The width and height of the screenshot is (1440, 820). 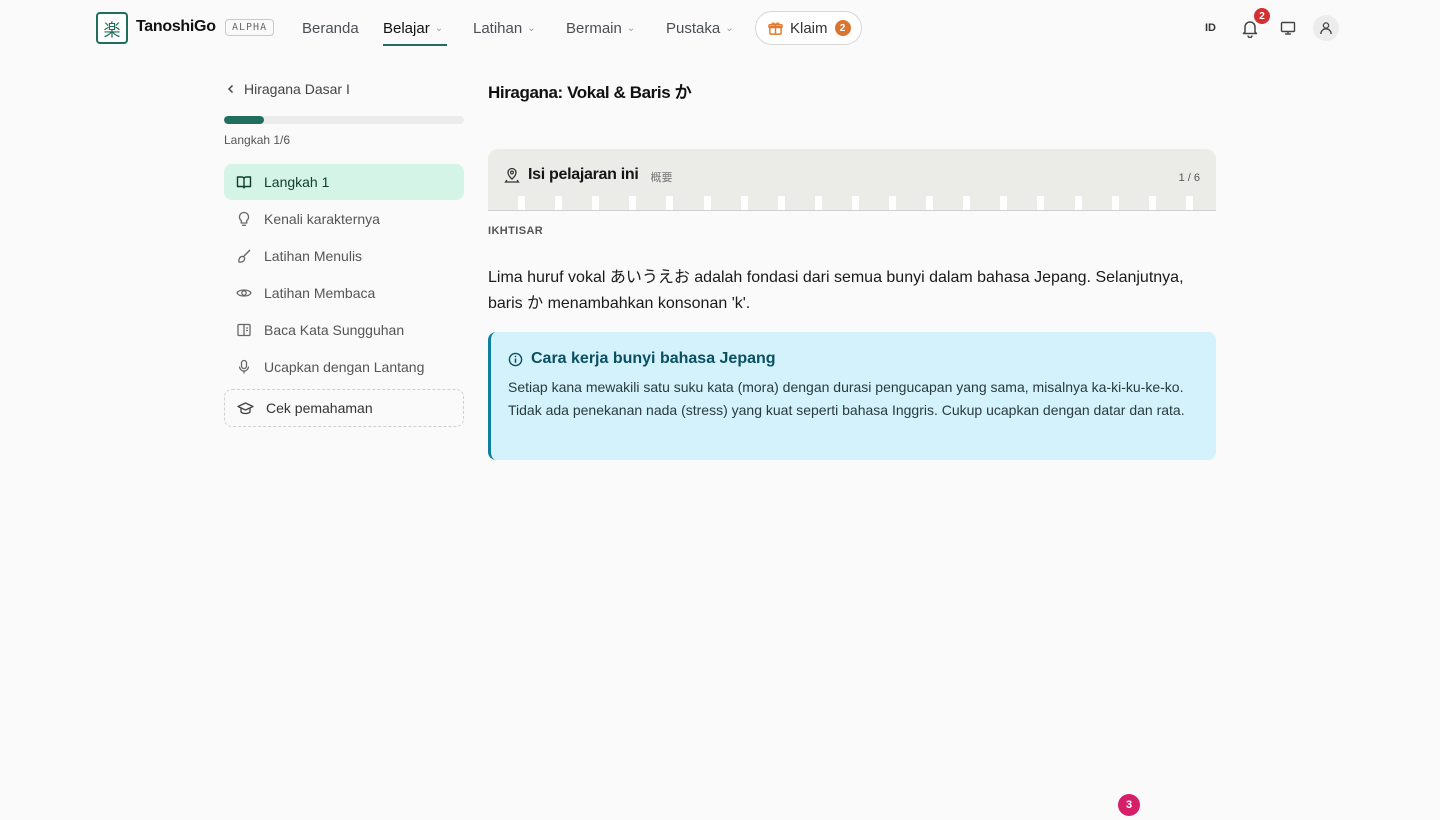 I want to click on sidebar-item-label: Latihan Membaca, so click(x=320, y=293).